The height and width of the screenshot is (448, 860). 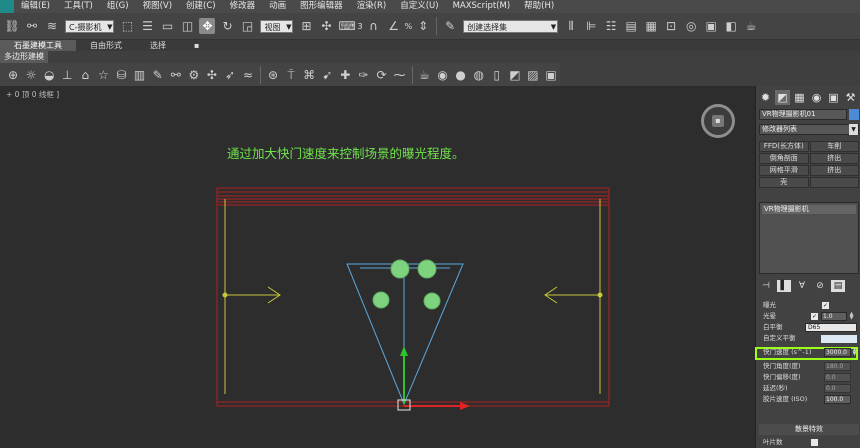 I want to click on vignetting-spinner: 1.0, so click(x=834, y=316).